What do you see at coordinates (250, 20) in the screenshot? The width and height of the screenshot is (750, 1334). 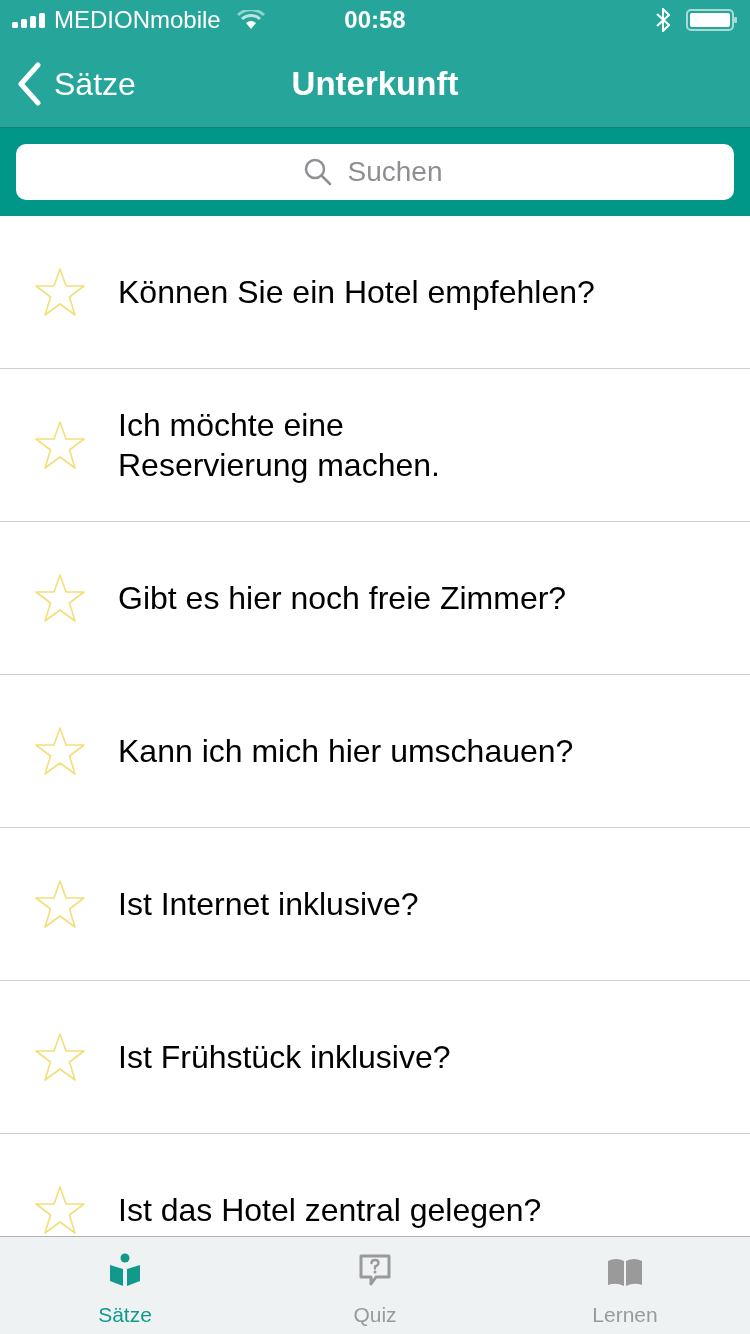 I see `wifi-icon` at bounding box center [250, 20].